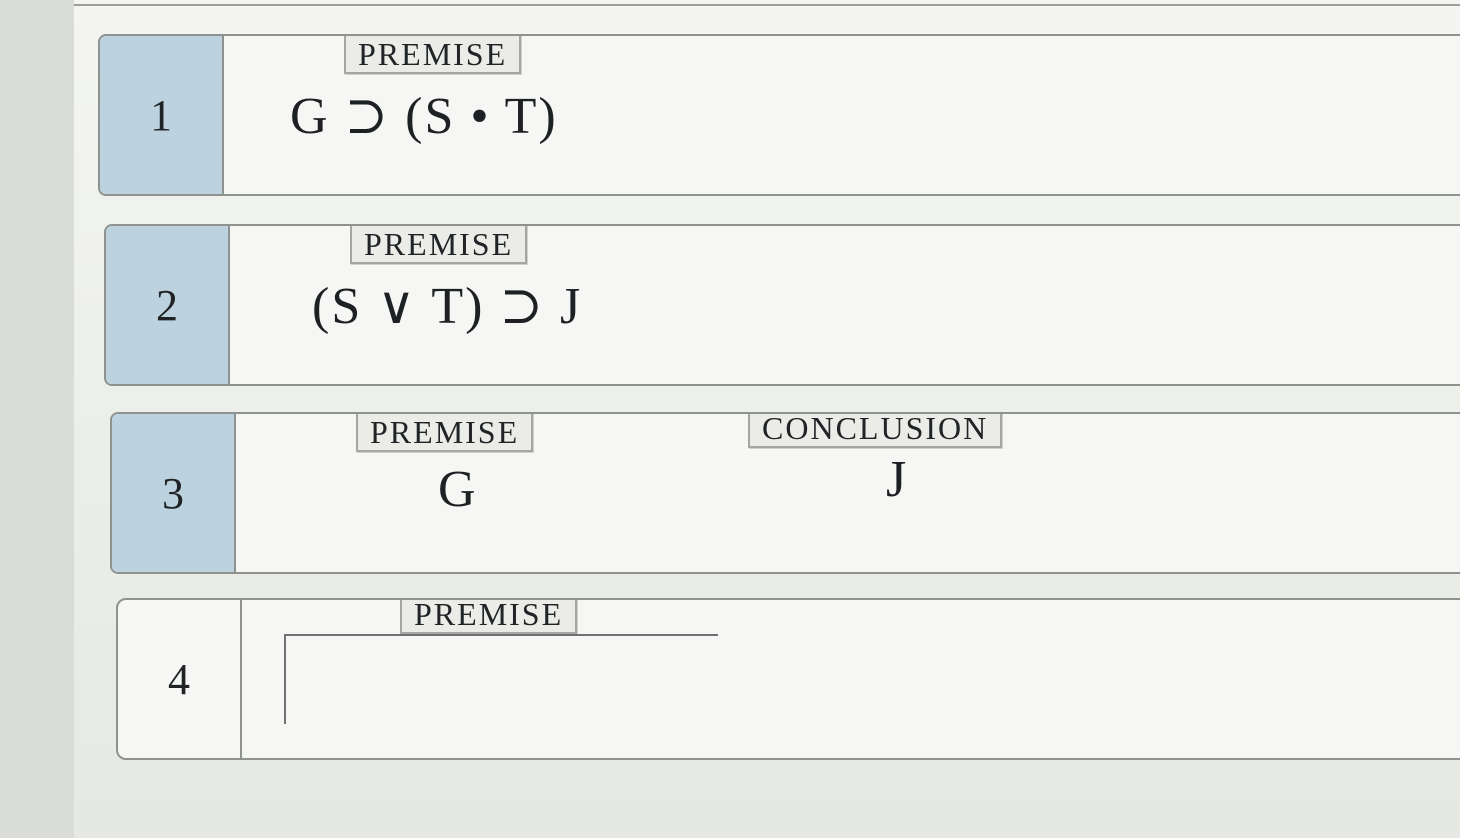  I want to click on top-divider, so click(767, 5).